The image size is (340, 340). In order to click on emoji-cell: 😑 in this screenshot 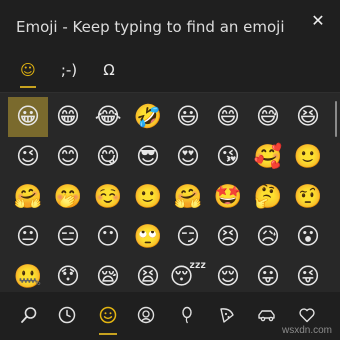, I will do `click(68, 237)`.